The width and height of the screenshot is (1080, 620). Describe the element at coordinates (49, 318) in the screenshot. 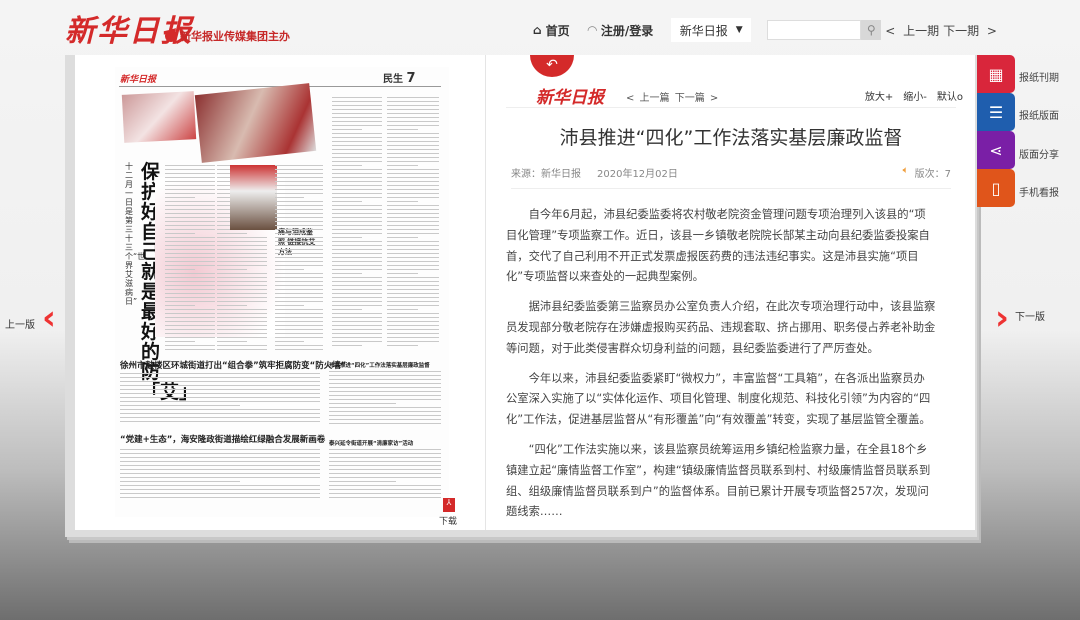

I see `chevron-left-icon: ‹` at that location.